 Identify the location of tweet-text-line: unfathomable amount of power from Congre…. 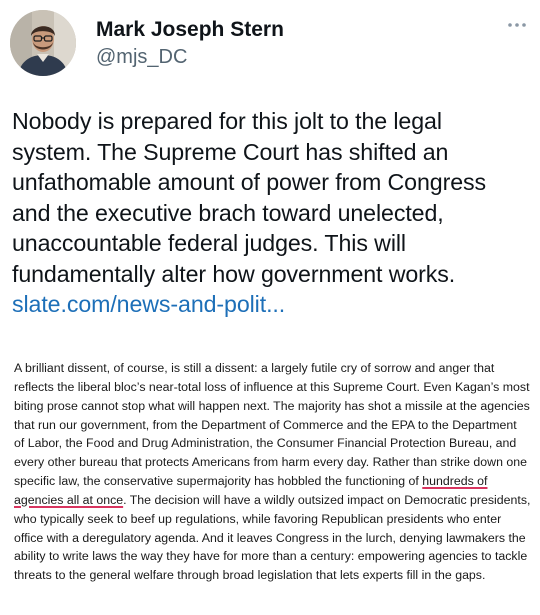
(249, 182).